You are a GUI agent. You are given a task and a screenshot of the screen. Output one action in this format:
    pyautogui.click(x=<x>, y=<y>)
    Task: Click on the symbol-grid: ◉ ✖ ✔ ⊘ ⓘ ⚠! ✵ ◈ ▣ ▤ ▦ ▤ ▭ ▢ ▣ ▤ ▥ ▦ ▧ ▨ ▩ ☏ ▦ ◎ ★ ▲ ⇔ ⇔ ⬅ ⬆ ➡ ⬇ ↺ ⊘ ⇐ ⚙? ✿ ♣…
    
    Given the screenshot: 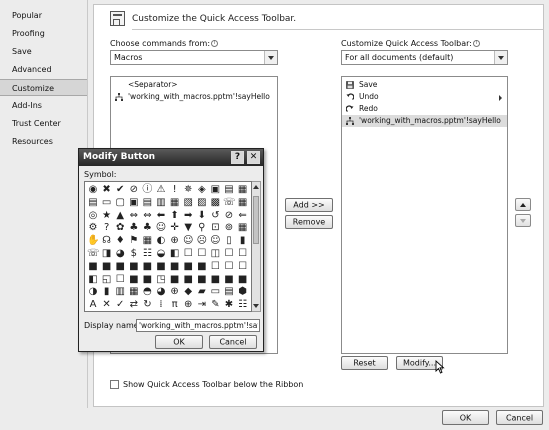 What is the action you would take?
    pyautogui.click(x=168, y=246)
    